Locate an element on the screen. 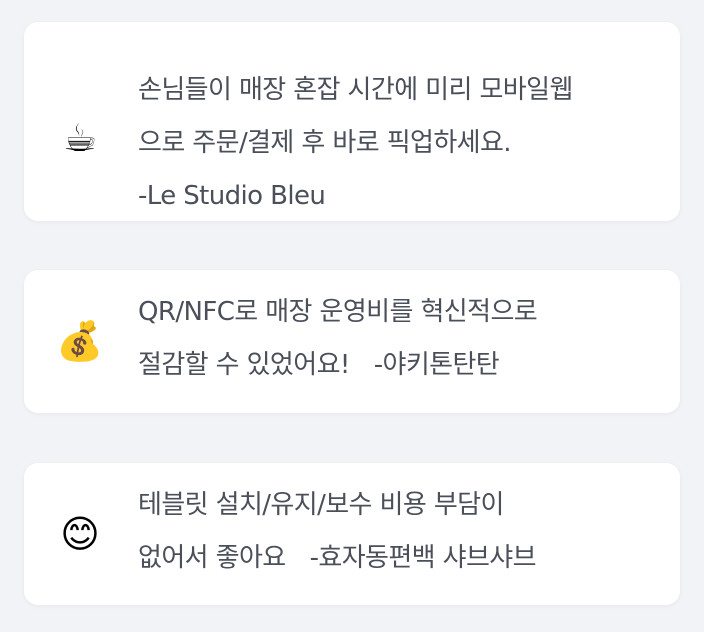 This screenshot has height=632, width=704. testimonial-author: -야키톤탄탄 is located at coordinates (436, 365).